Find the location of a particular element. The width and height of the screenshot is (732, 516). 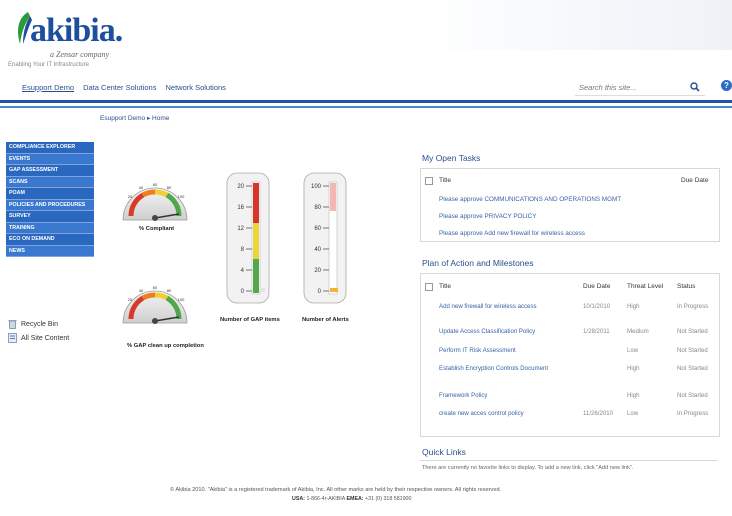

poam-row-title: create new acces control policy is located at coordinates (481, 413).